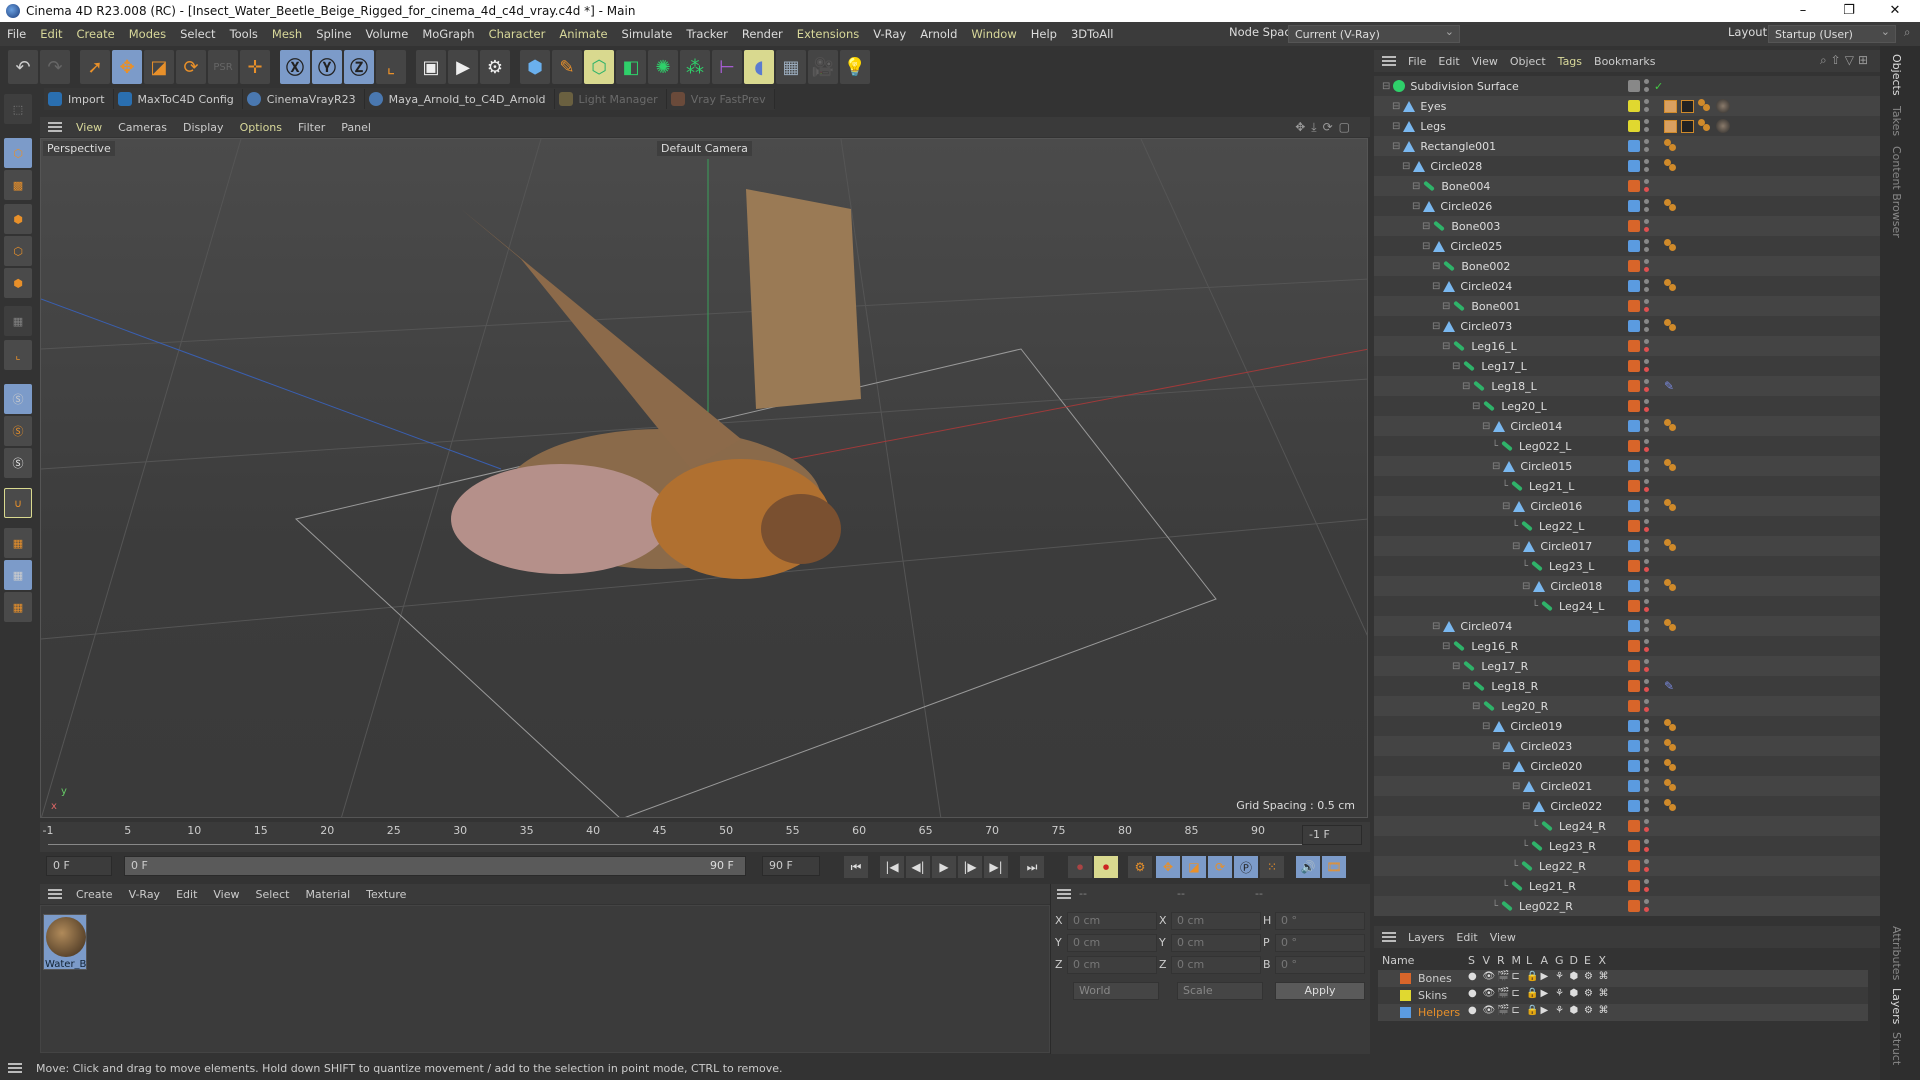 The width and height of the screenshot is (1920, 1080). Describe the element at coordinates (1112, 943) in the screenshot. I see `pos-y-field: 0 cm` at that location.